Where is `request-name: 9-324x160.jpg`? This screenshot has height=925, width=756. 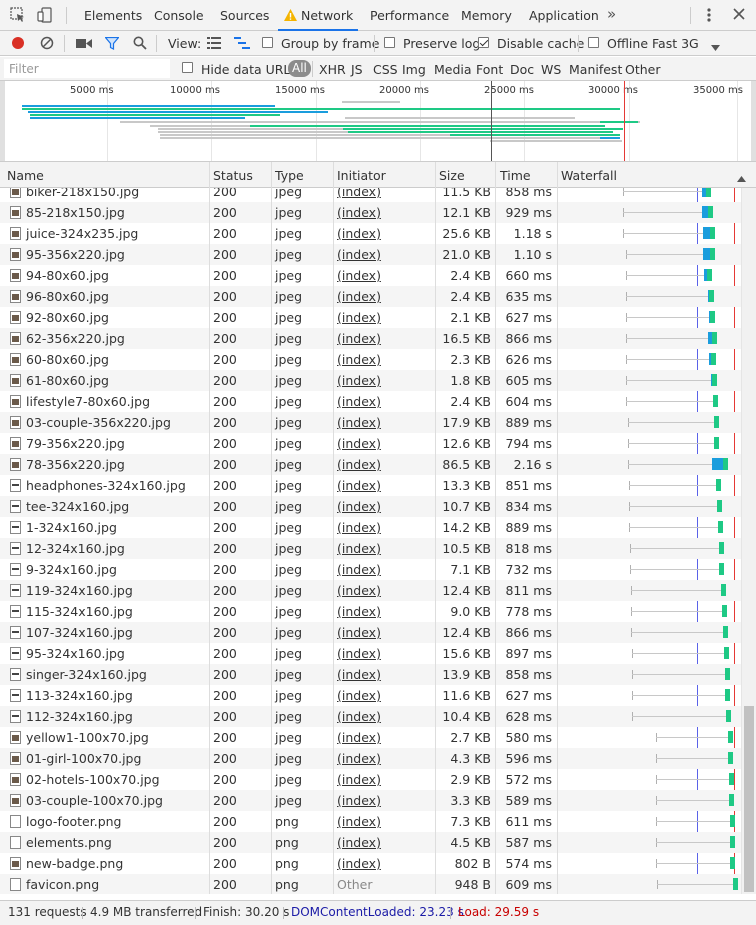
request-name: 9-324x160.jpg is located at coordinates (71, 569).